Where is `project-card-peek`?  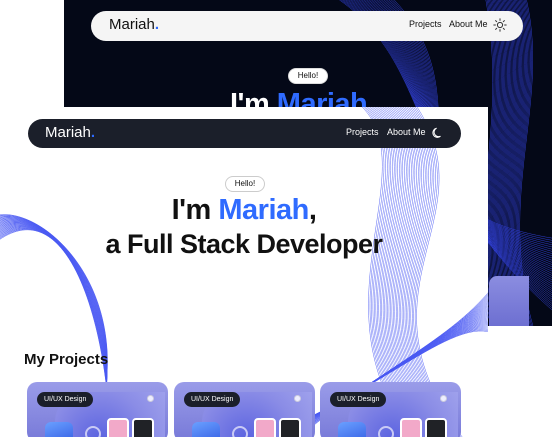
project-card-peek is located at coordinates (509, 301).